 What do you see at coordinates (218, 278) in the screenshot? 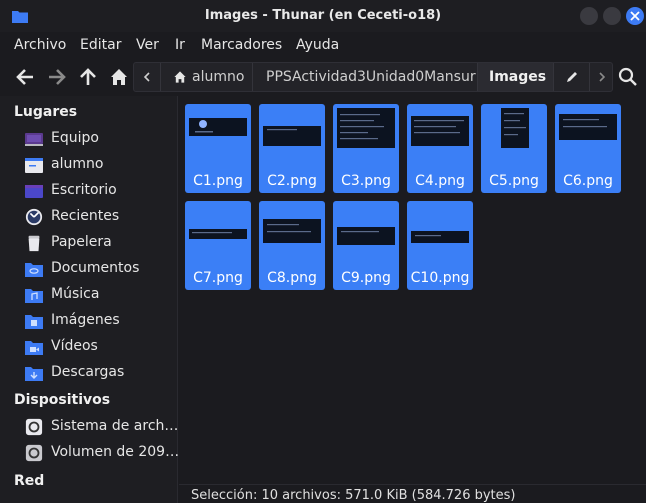
I see `file-name: C7.png` at bounding box center [218, 278].